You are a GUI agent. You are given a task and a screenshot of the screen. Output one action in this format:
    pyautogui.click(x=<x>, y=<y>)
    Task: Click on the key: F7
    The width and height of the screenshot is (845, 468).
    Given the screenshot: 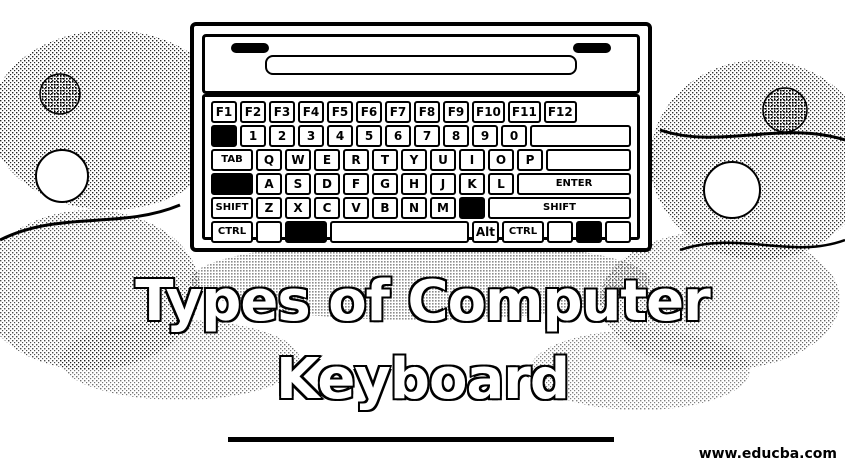 What is the action you would take?
    pyautogui.click(x=398, y=112)
    